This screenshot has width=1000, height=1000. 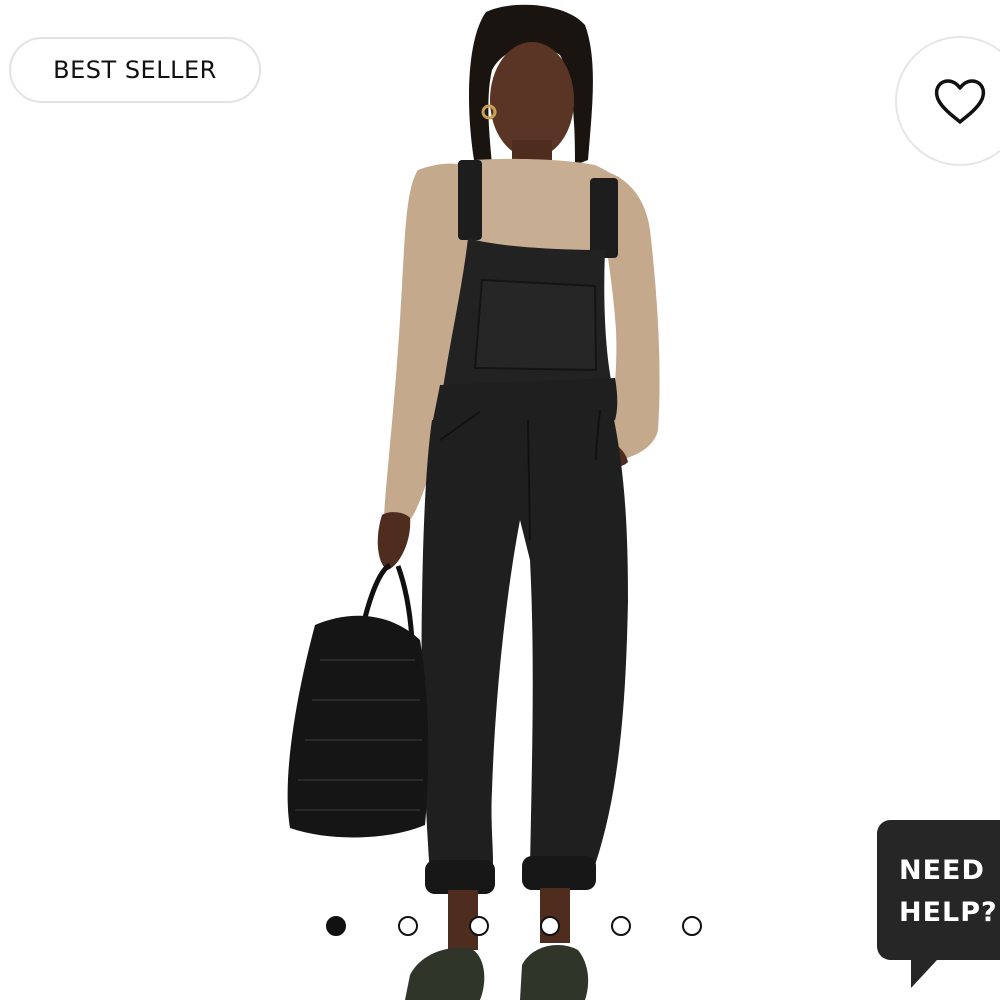 I want to click on heart-icon, so click(x=960, y=101).